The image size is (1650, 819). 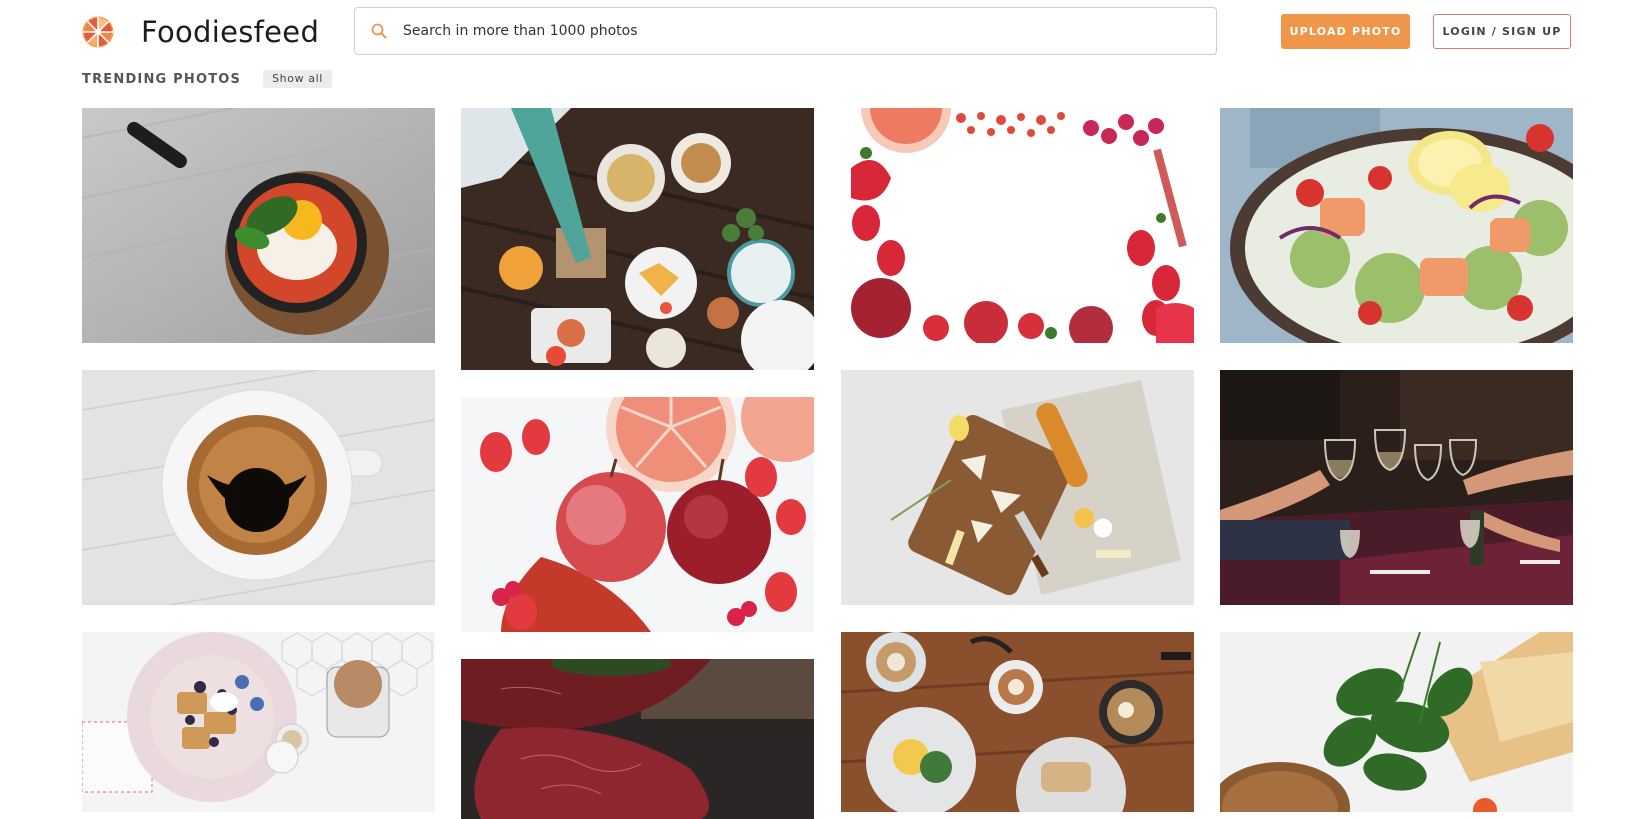 What do you see at coordinates (1017, 487) in the screenshot?
I see `photo-cheese-board` at bounding box center [1017, 487].